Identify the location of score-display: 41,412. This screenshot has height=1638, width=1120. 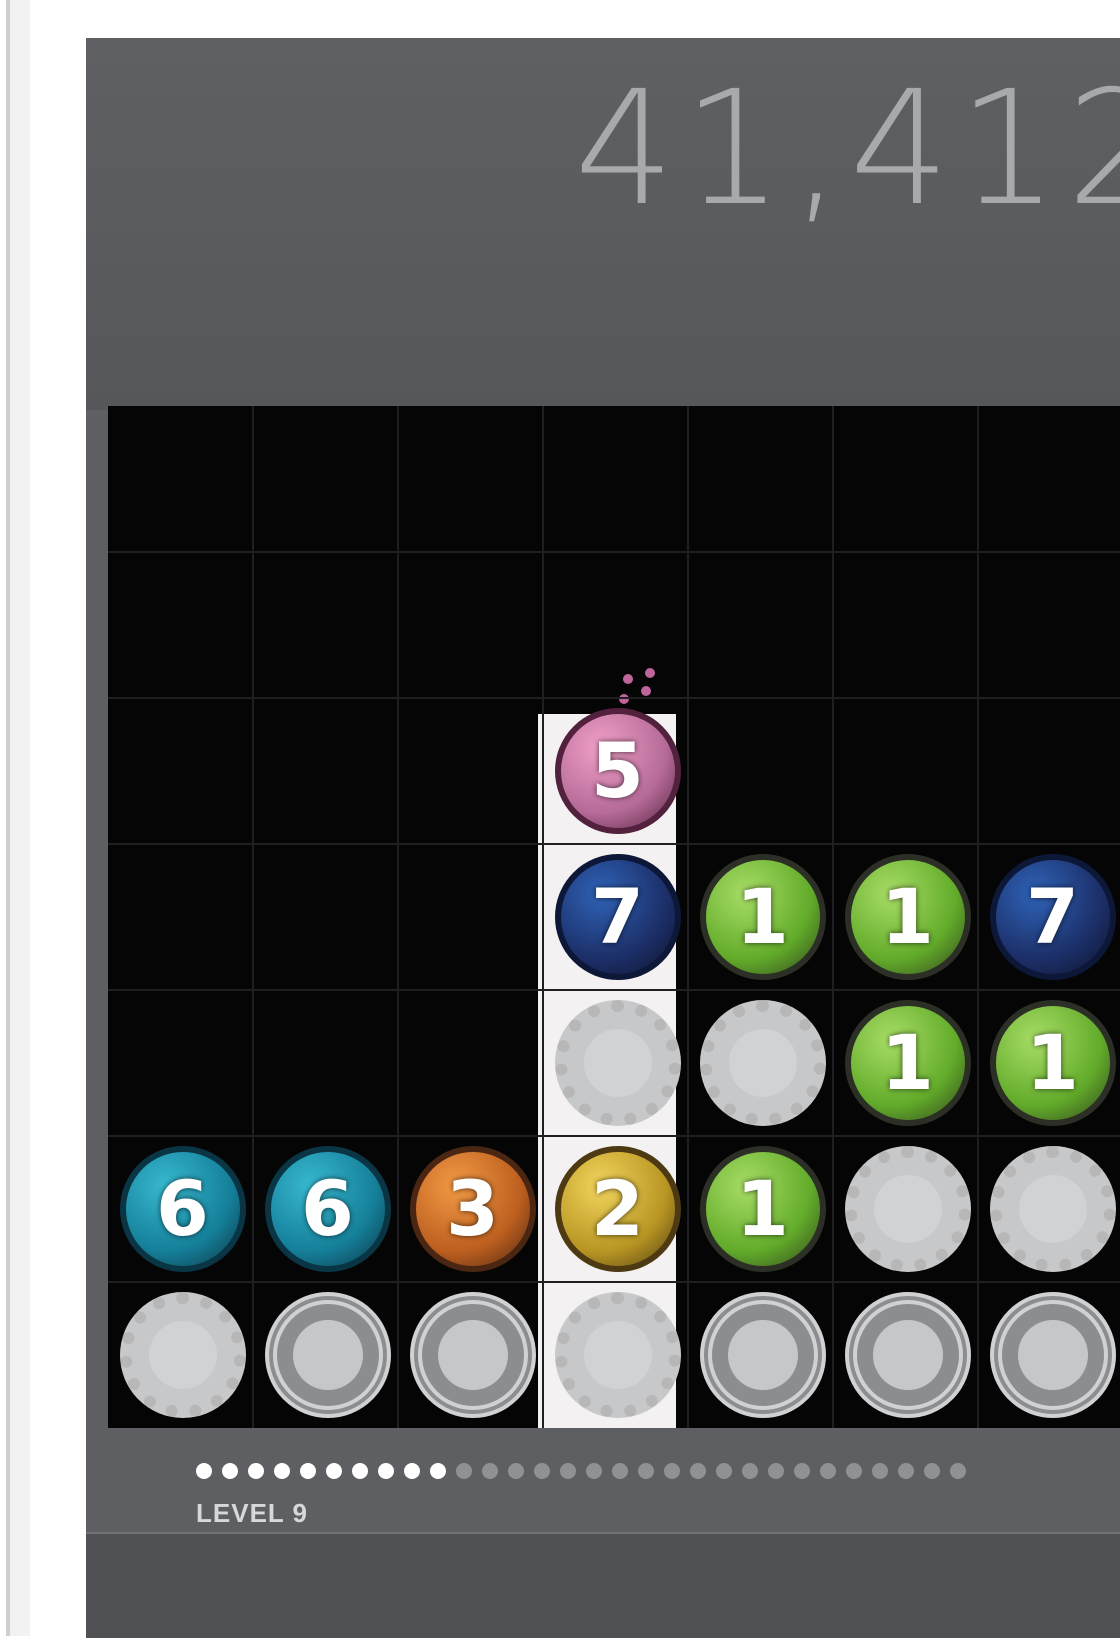
(847, 149).